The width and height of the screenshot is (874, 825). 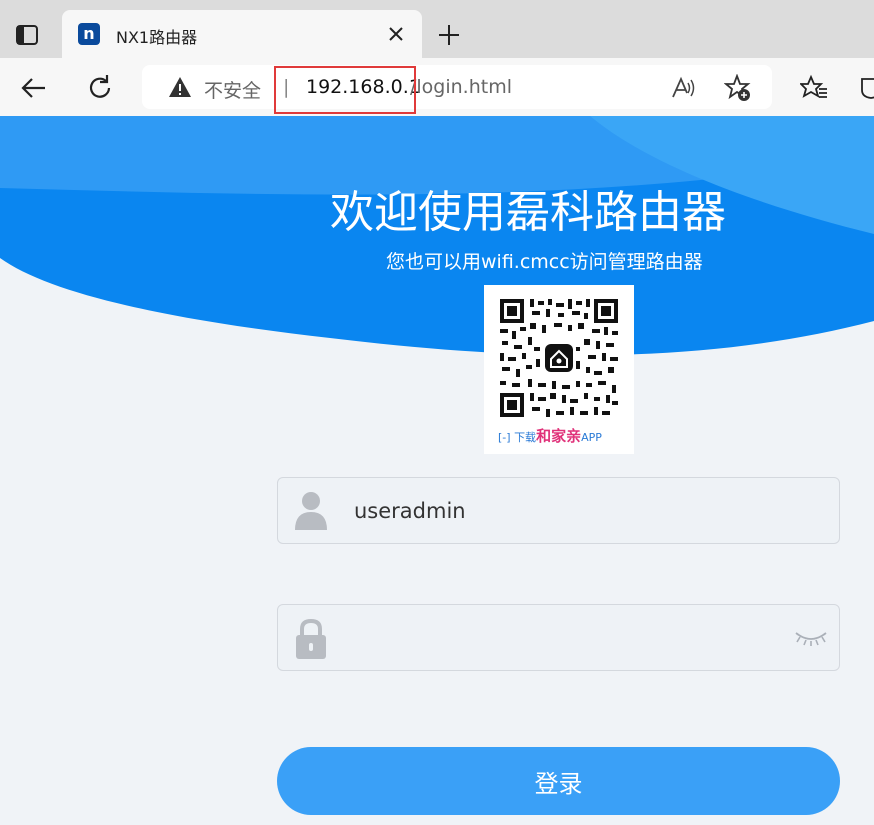 I want to click on eye-closed-icon, so click(x=811, y=638).